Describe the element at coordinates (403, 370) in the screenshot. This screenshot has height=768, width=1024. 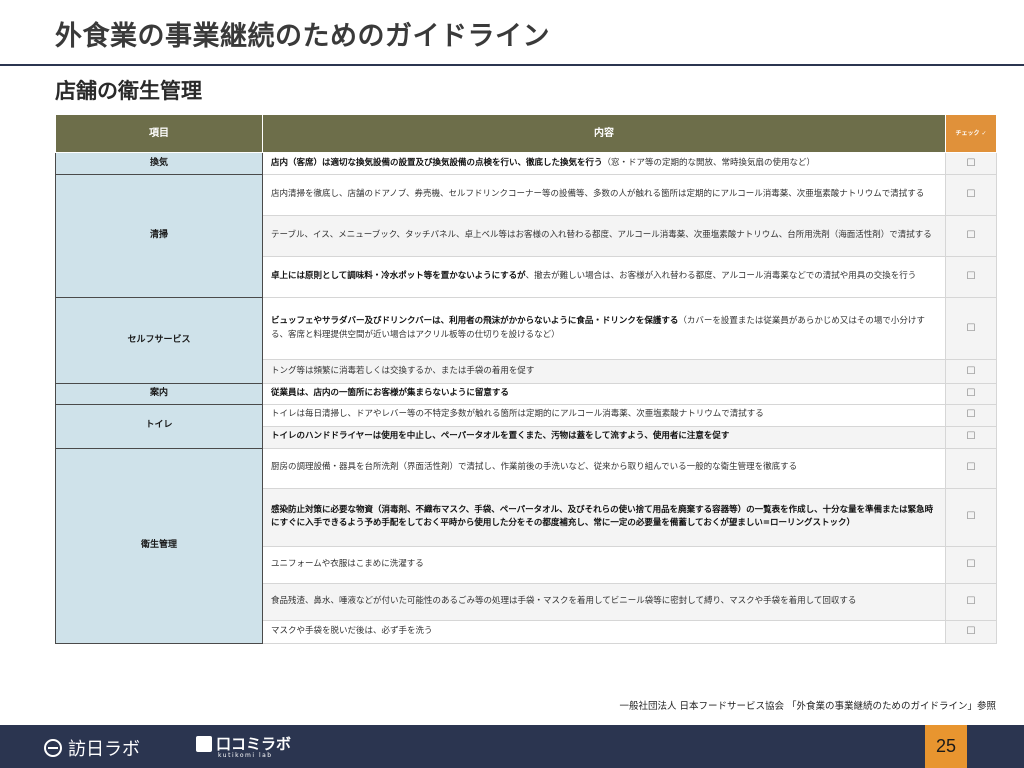
I see `content-text: トング等は頻繁に消毒若しくは交換するか、または手袋の着用を促す` at that location.